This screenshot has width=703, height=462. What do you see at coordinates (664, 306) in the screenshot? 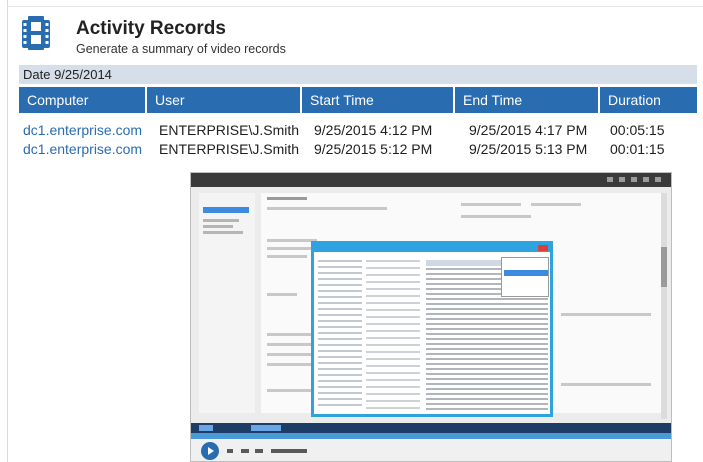
I see `thumbnail-scrollbar` at bounding box center [664, 306].